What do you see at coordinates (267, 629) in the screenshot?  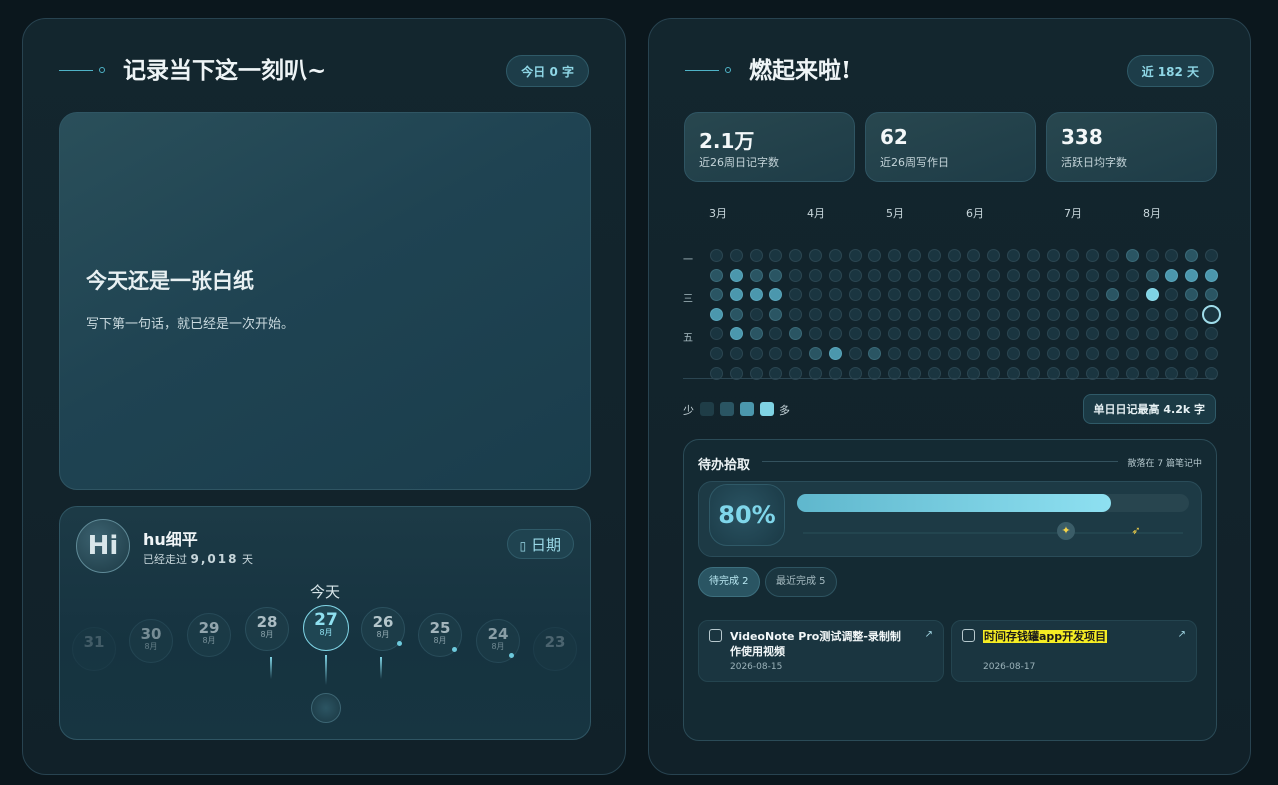 I see `date-chip: 28 8月` at bounding box center [267, 629].